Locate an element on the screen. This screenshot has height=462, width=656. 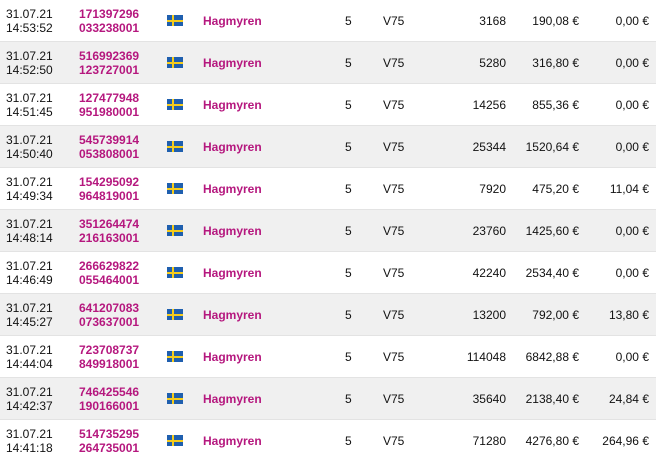
row-count: 14256 is located at coordinates (489, 104).